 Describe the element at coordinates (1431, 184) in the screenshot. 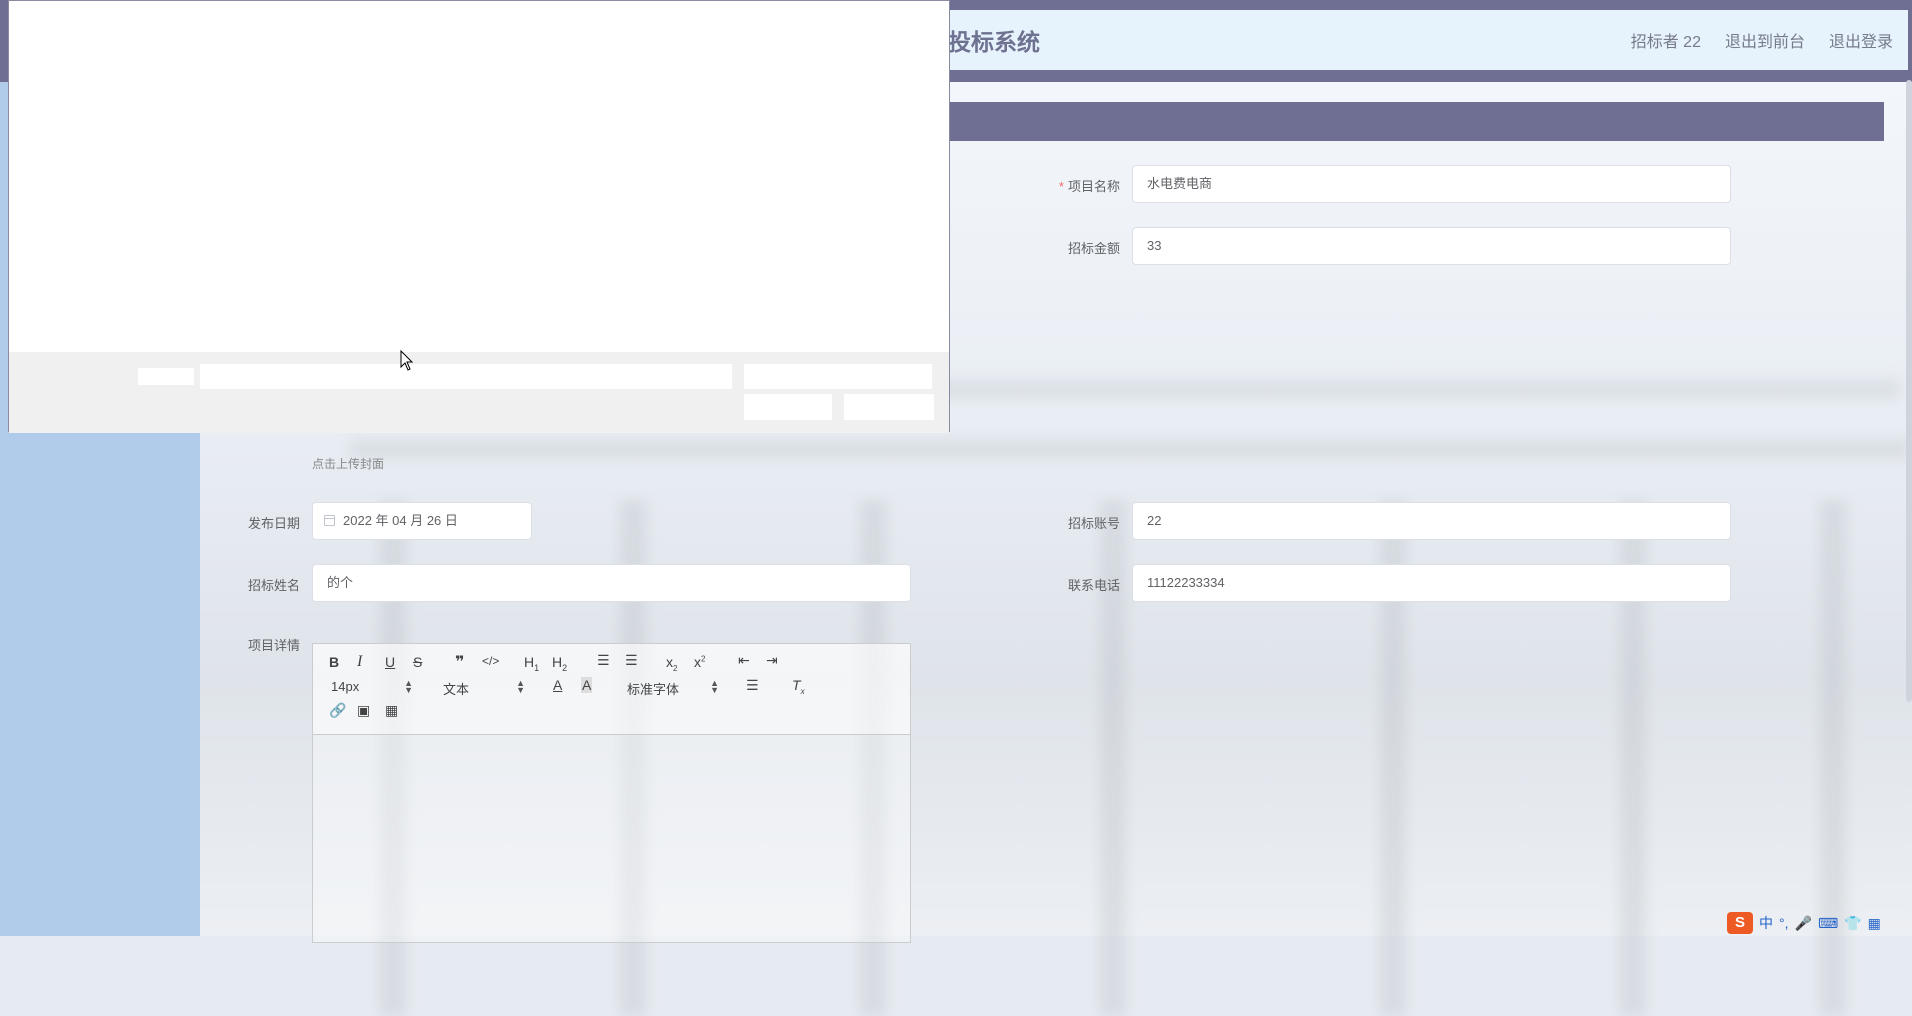

I see `project-name-input: 水电费电商` at that location.